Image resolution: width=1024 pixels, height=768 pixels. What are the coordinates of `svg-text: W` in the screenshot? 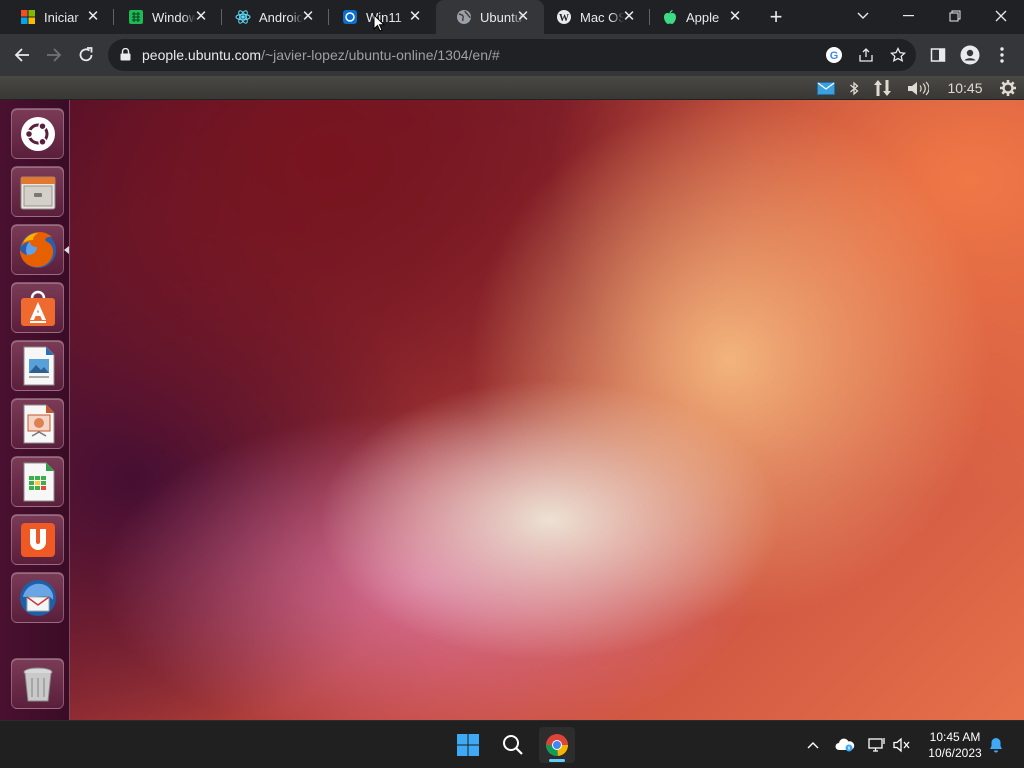 It's located at (564, 18).